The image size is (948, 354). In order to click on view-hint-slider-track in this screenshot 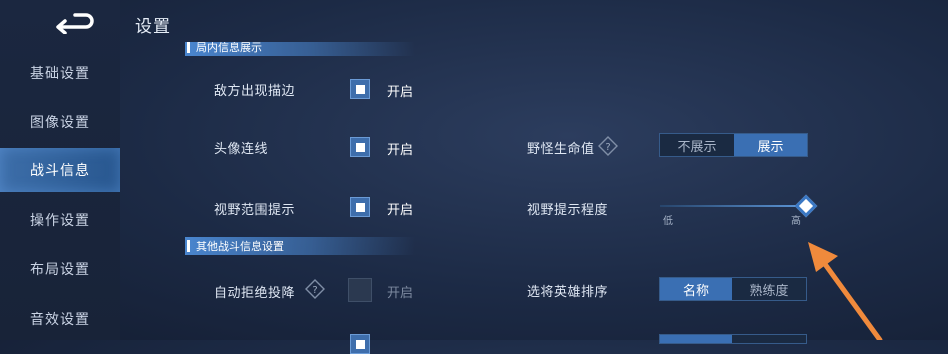, I will do `click(732, 206)`.